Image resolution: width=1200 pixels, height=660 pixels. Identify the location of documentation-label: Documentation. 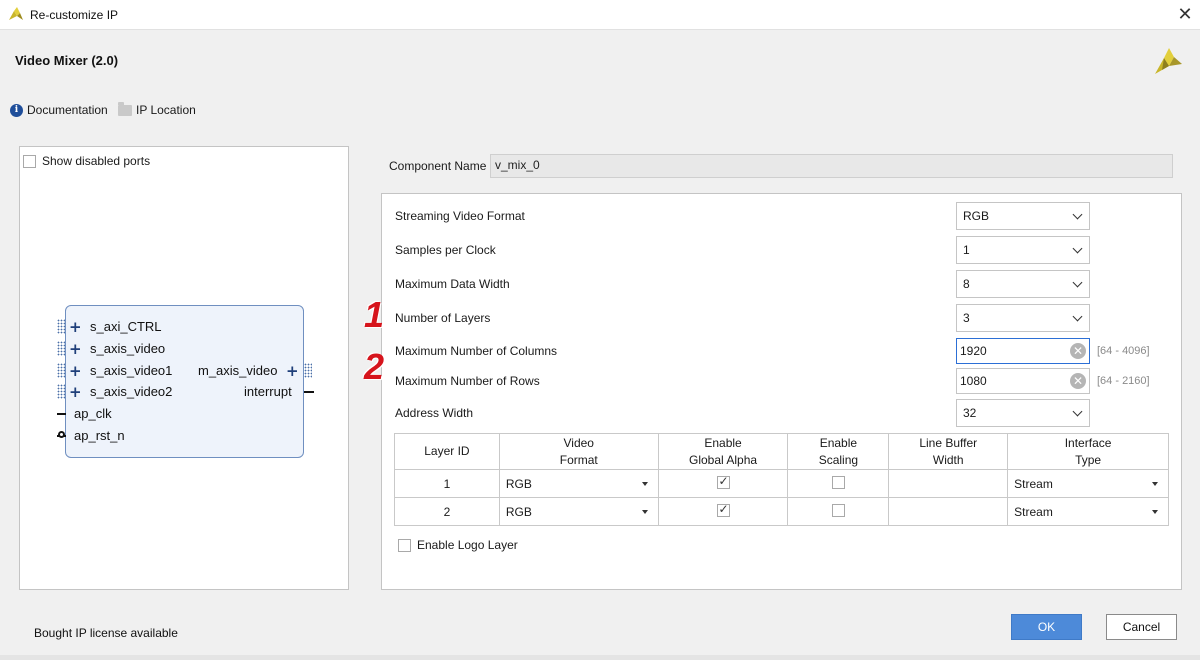
(67, 110).